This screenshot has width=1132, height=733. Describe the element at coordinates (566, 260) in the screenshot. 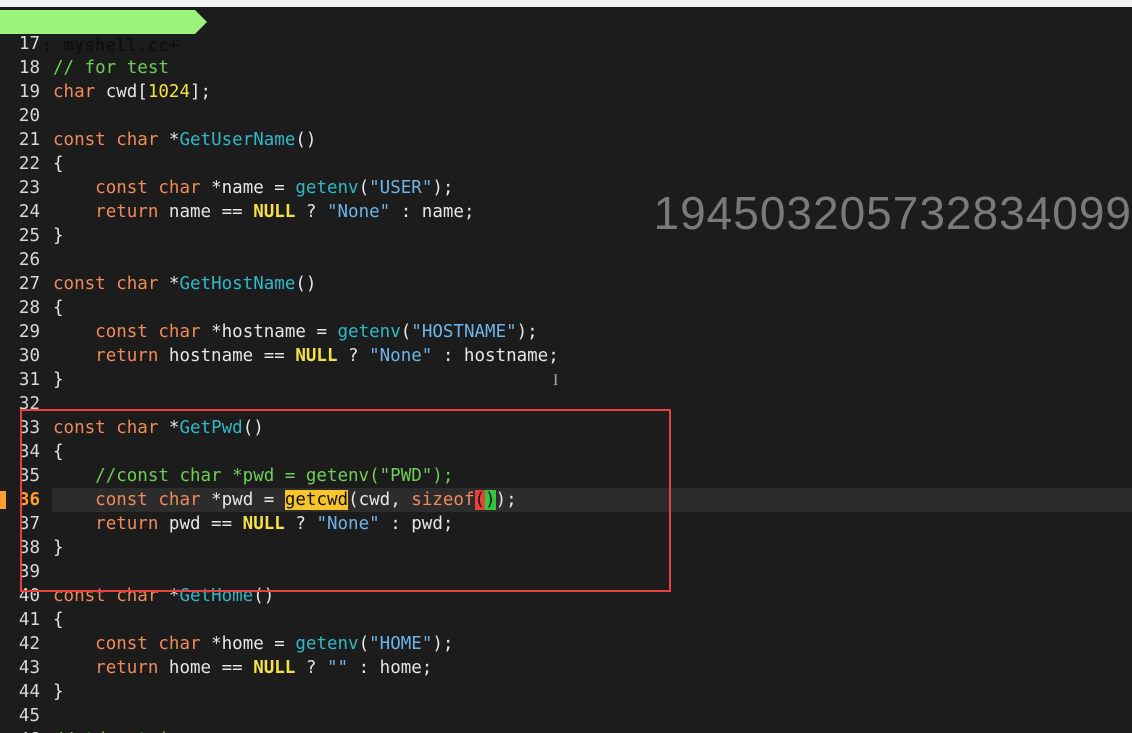

I see `code-line: 26` at that location.